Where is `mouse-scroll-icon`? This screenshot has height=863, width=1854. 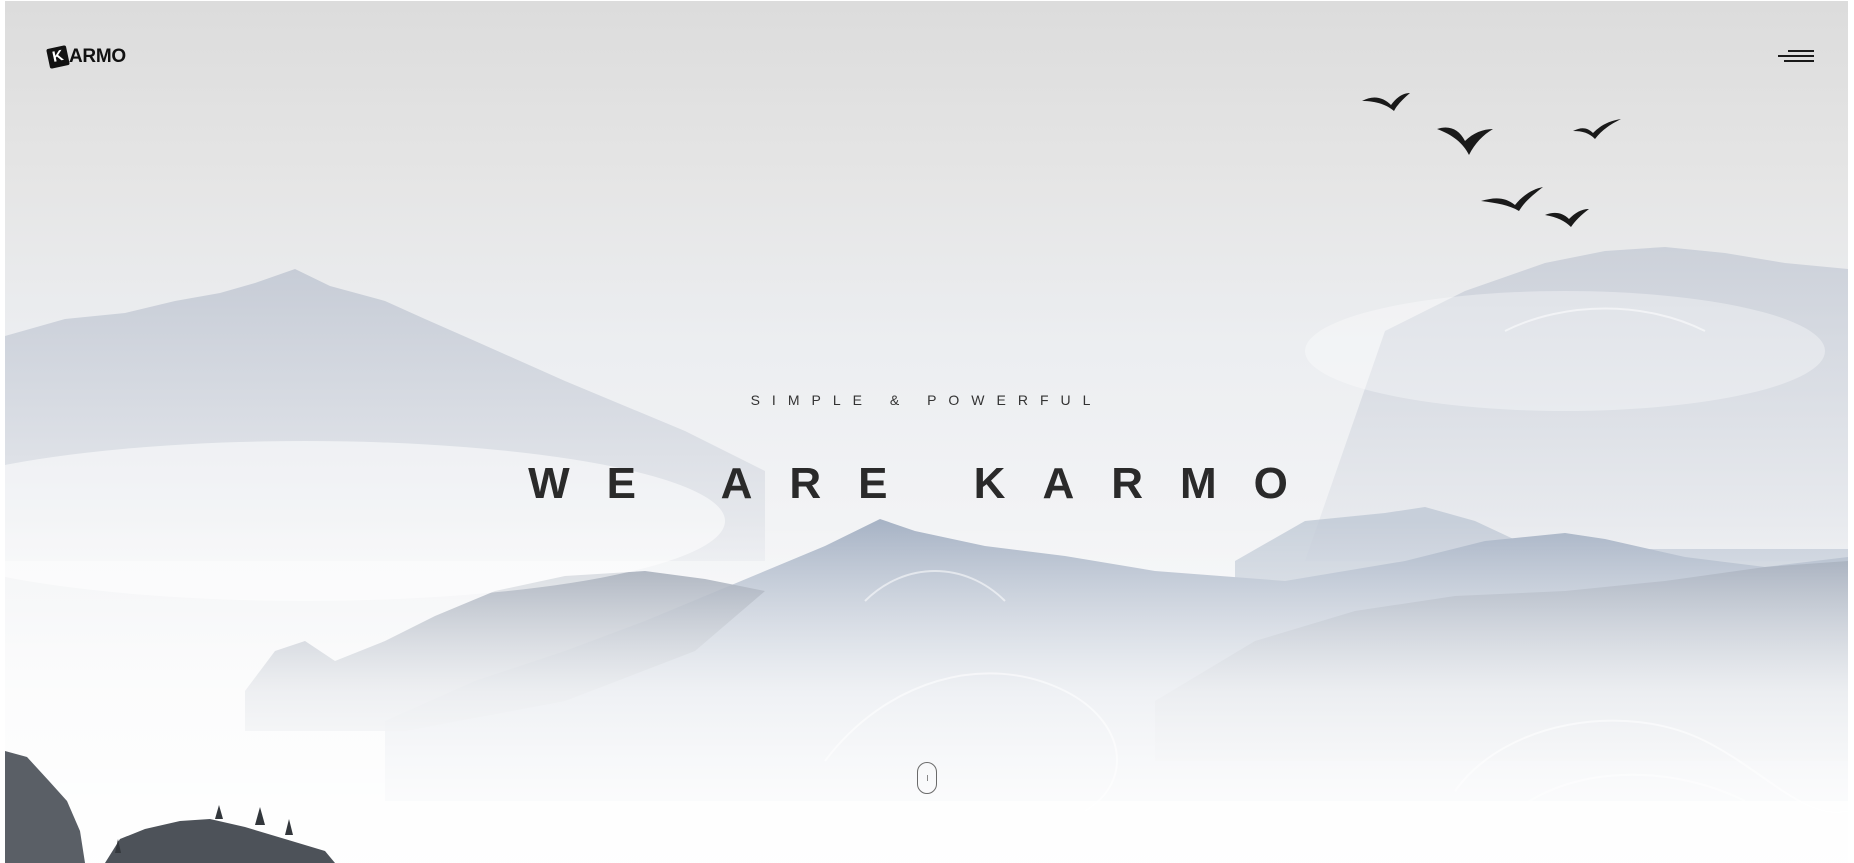
mouse-scroll-icon is located at coordinates (927, 778).